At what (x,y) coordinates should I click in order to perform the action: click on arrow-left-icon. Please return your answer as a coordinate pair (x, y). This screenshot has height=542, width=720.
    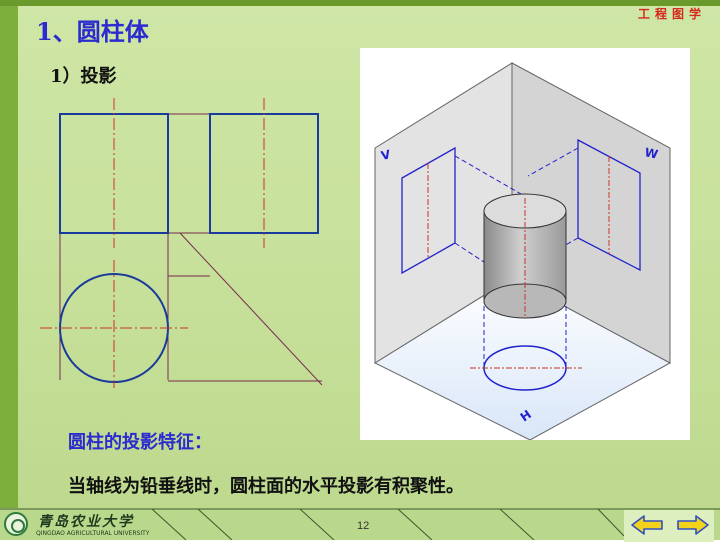
    Looking at the image, I should click on (647, 525).